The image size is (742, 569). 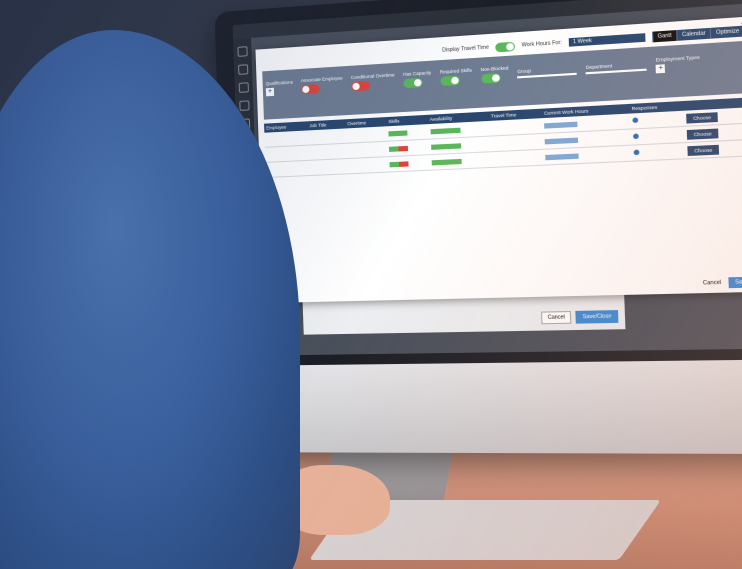 I want to click on background-form-actions: Cancel Save/Close, so click(x=579, y=317).